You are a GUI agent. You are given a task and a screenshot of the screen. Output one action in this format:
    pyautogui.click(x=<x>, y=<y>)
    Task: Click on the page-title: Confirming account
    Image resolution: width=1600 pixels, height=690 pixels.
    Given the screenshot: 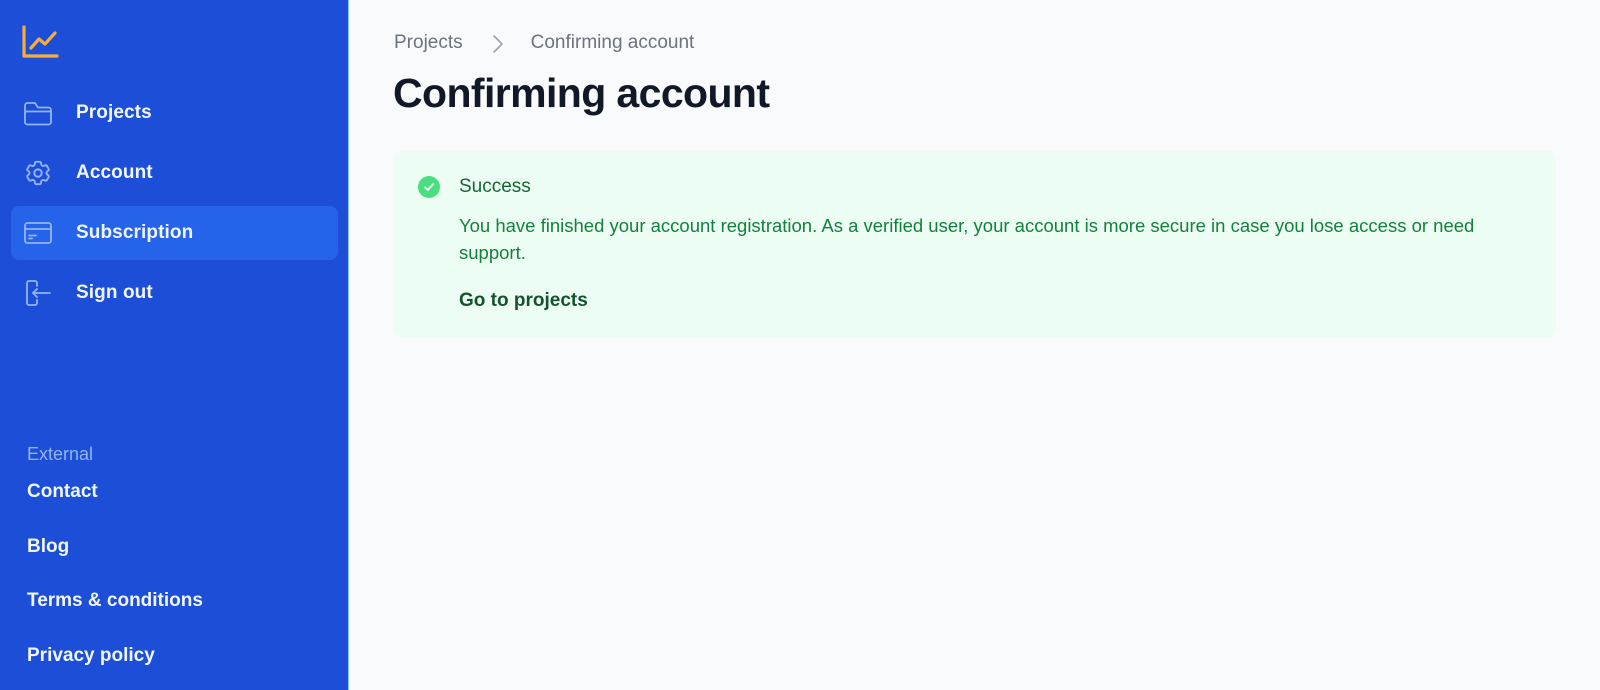 What is the action you would take?
    pyautogui.click(x=581, y=93)
    